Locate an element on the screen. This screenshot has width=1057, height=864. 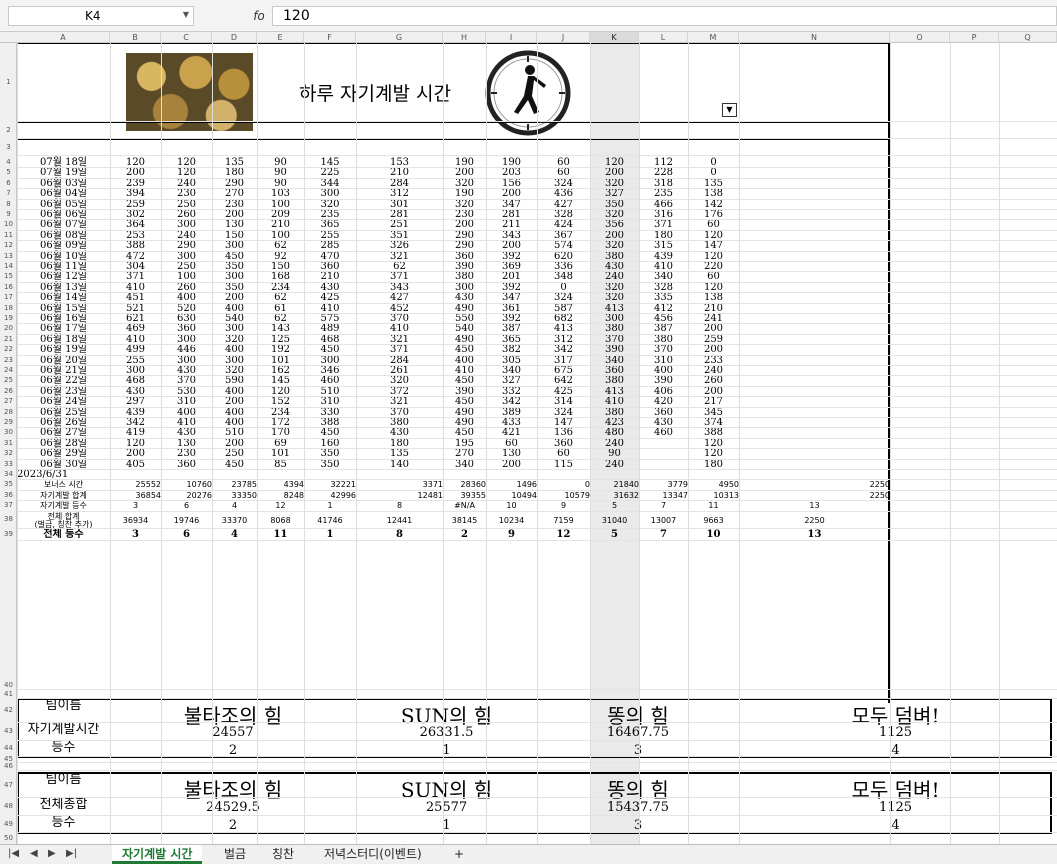
row-header-41: 41 is located at coordinates (8, 694).